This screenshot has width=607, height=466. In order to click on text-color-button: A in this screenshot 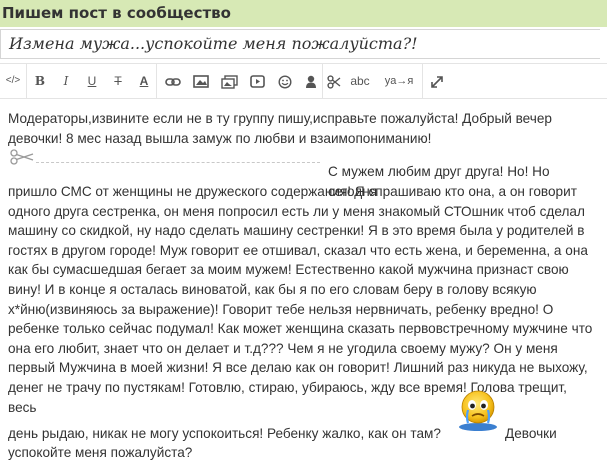, I will do `click(144, 81)`.